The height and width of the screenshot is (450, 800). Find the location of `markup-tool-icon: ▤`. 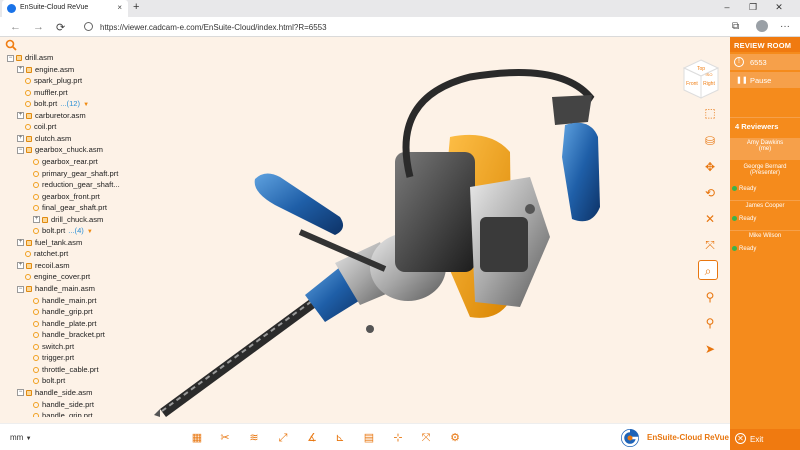

markup-tool-icon: ▤ is located at coordinates (369, 438).